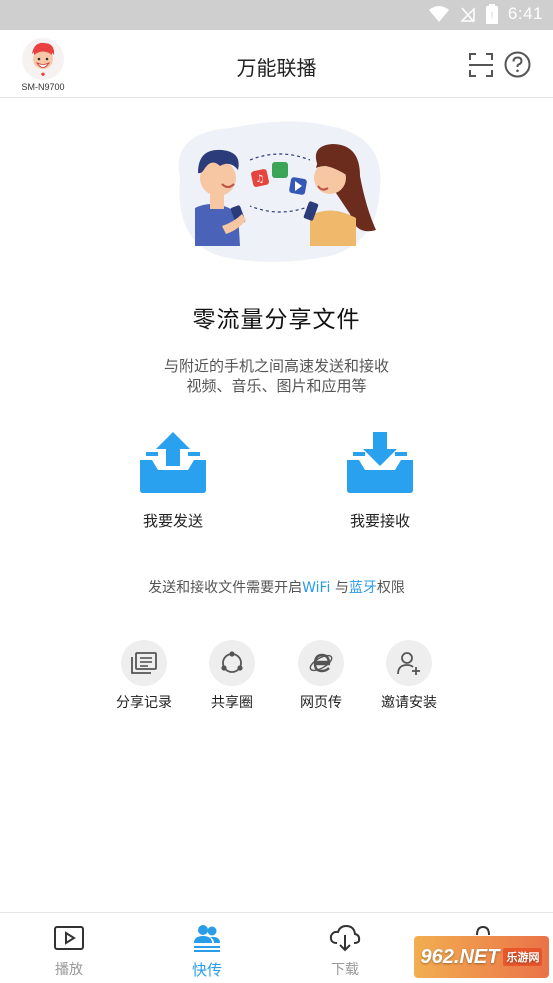  What do you see at coordinates (517, 64) in the screenshot?
I see `help-icon` at bounding box center [517, 64].